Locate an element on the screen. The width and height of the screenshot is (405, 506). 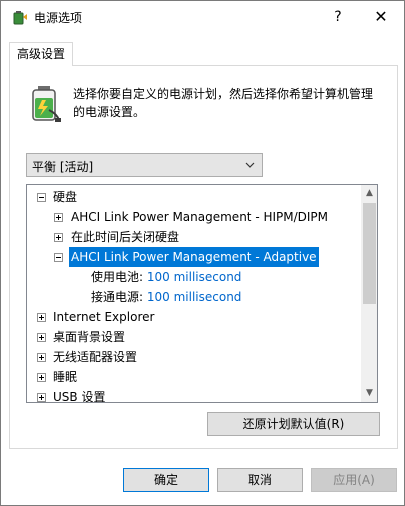
apply-button: 应用(A) is located at coordinates (354, 480).